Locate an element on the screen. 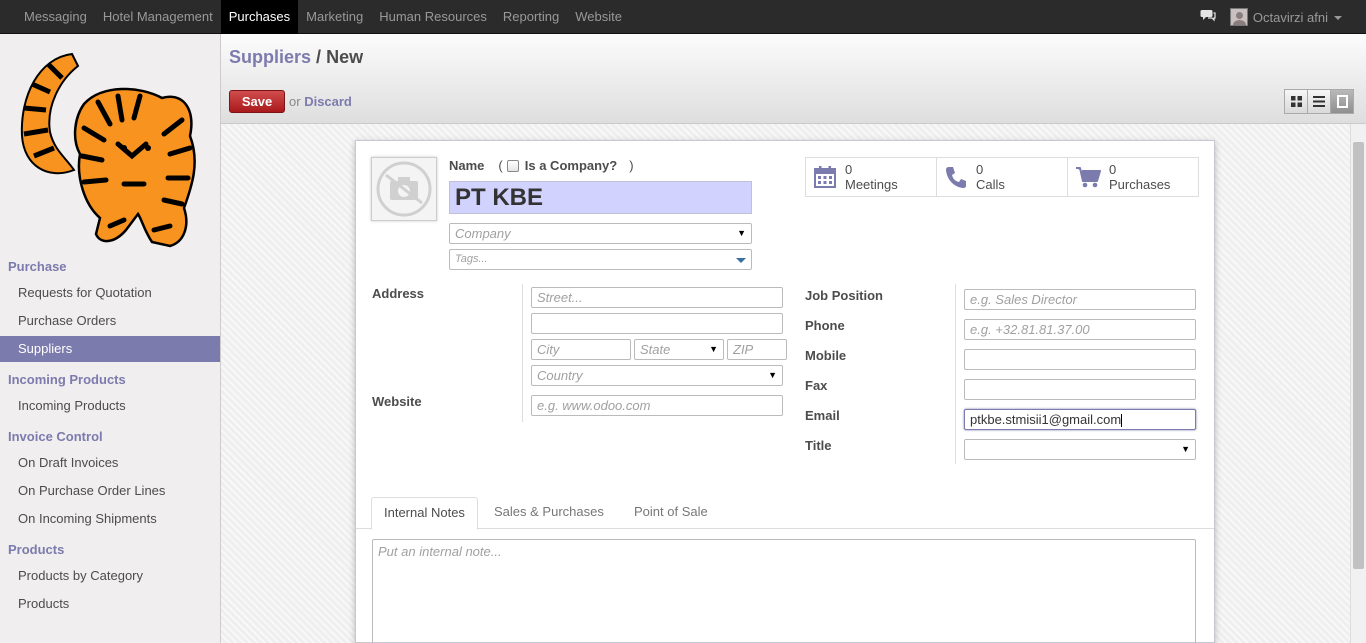 This screenshot has height=643, width=1366. city-input: City is located at coordinates (581, 349).